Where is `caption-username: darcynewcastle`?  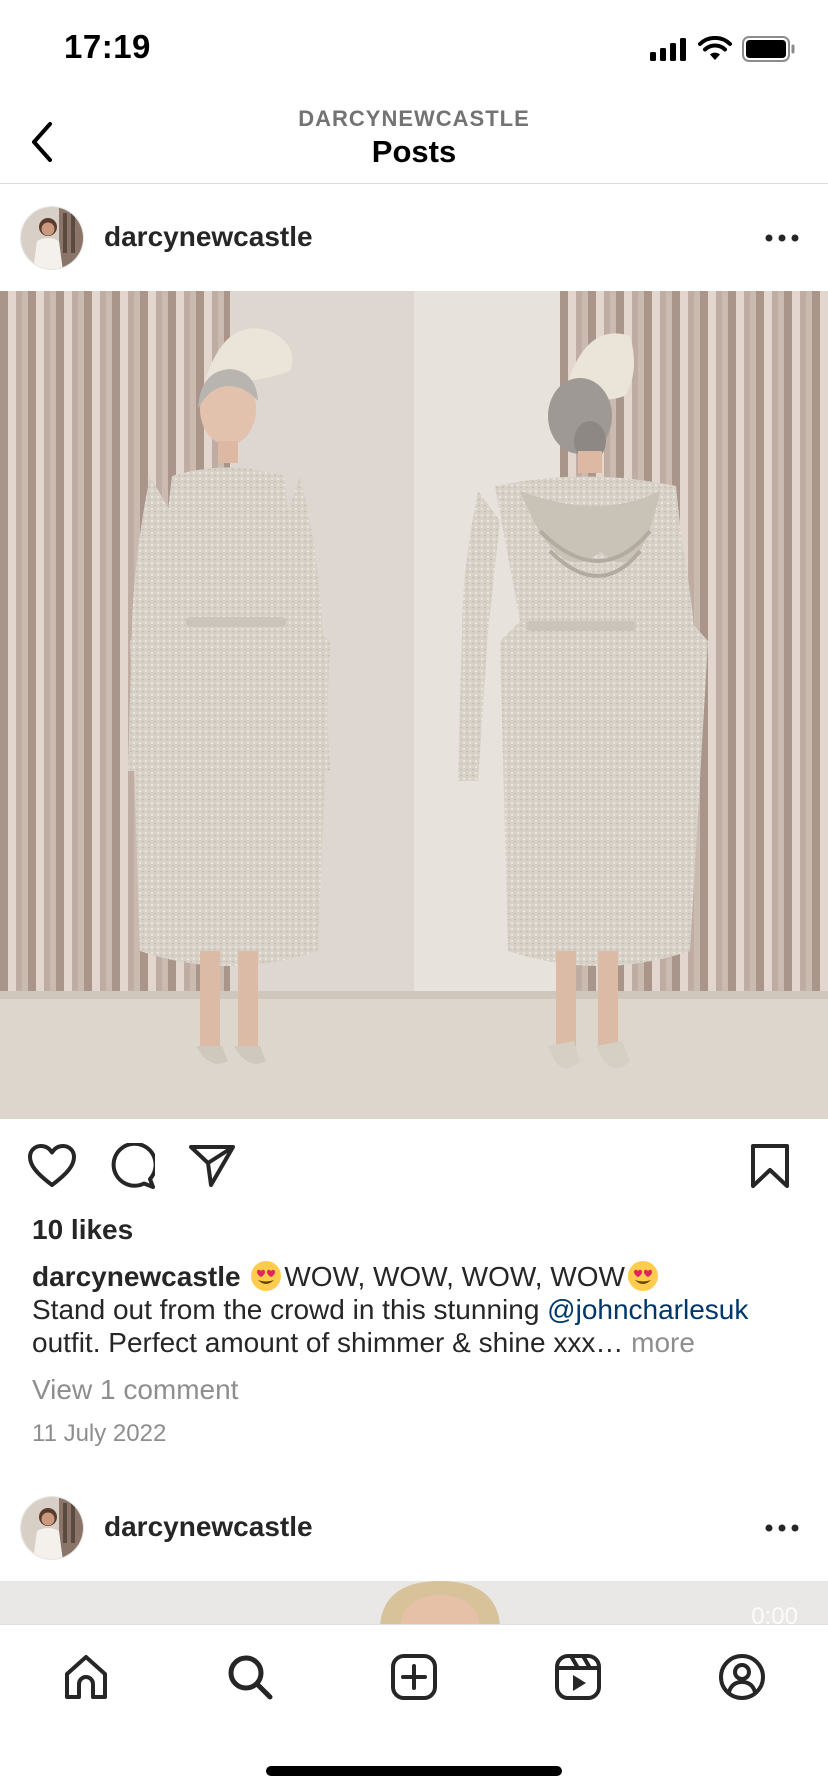
caption-username: darcynewcastle is located at coordinates (136, 1276).